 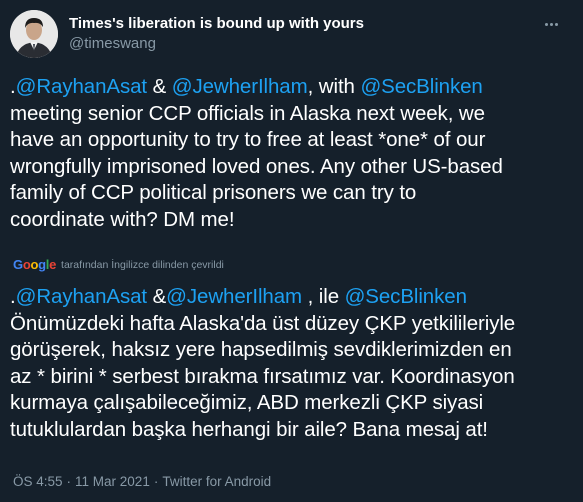 I want to click on more-options-icon, so click(x=551, y=24).